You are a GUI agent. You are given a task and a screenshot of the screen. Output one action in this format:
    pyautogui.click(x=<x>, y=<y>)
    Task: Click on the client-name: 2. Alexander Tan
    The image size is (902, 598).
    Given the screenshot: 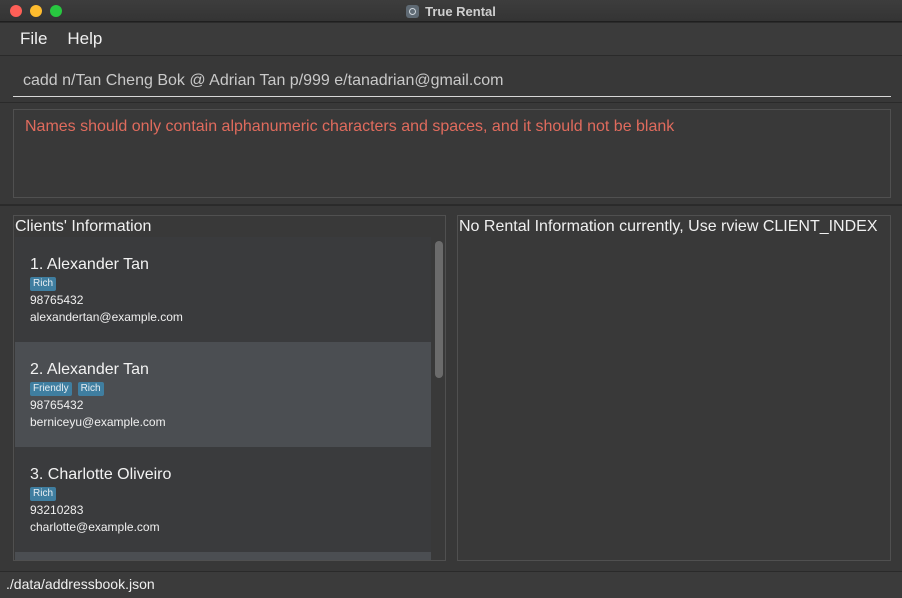 What is the action you would take?
    pyautogui.click(x=89, y=369)
    